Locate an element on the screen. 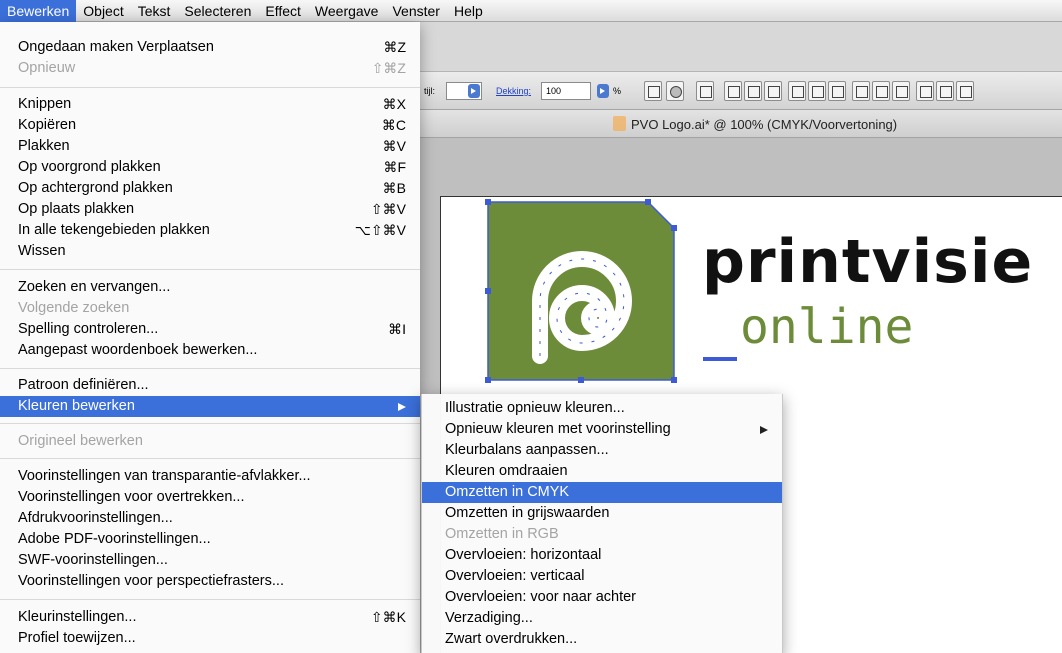 The height and width of the screenshot is (653, 1062). submenu-item-blend-horizontally: Overvloeien: horizontaal is located at coordinates (602, 555).